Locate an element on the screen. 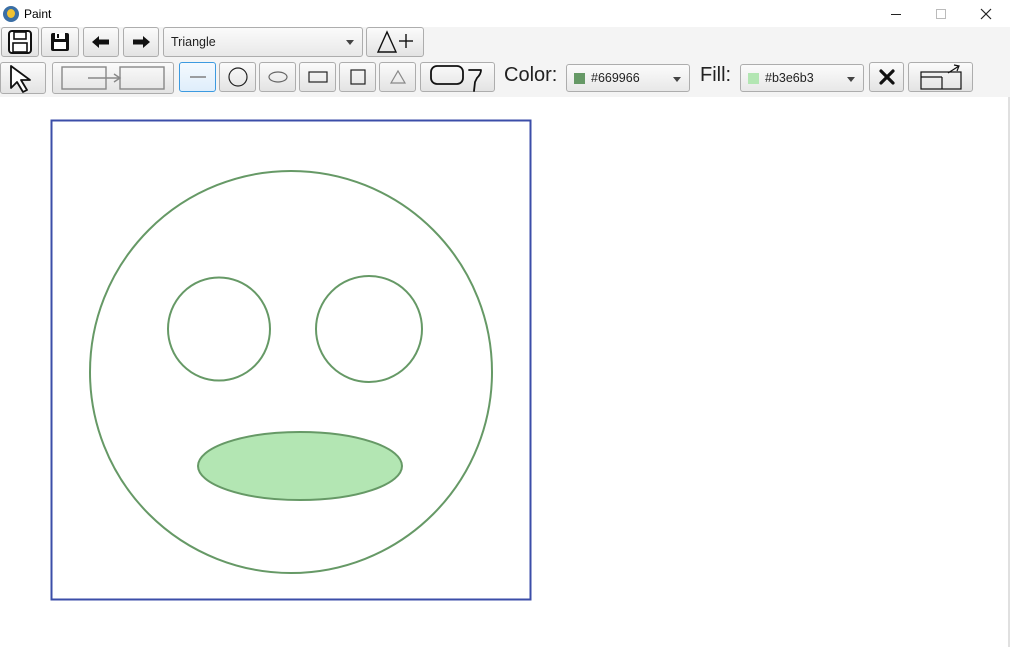 The width and height of the screenshot is (1010, 650). toolbar-area: Triangle Color: #669966 Fill: #b3e6b3 is located at coordinates (505, 62).